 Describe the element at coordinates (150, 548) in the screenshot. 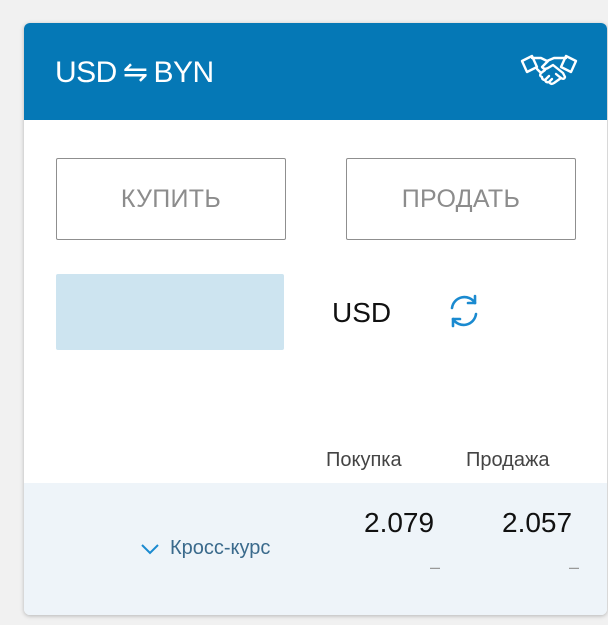

I see `chevron-down-icon` at that location.